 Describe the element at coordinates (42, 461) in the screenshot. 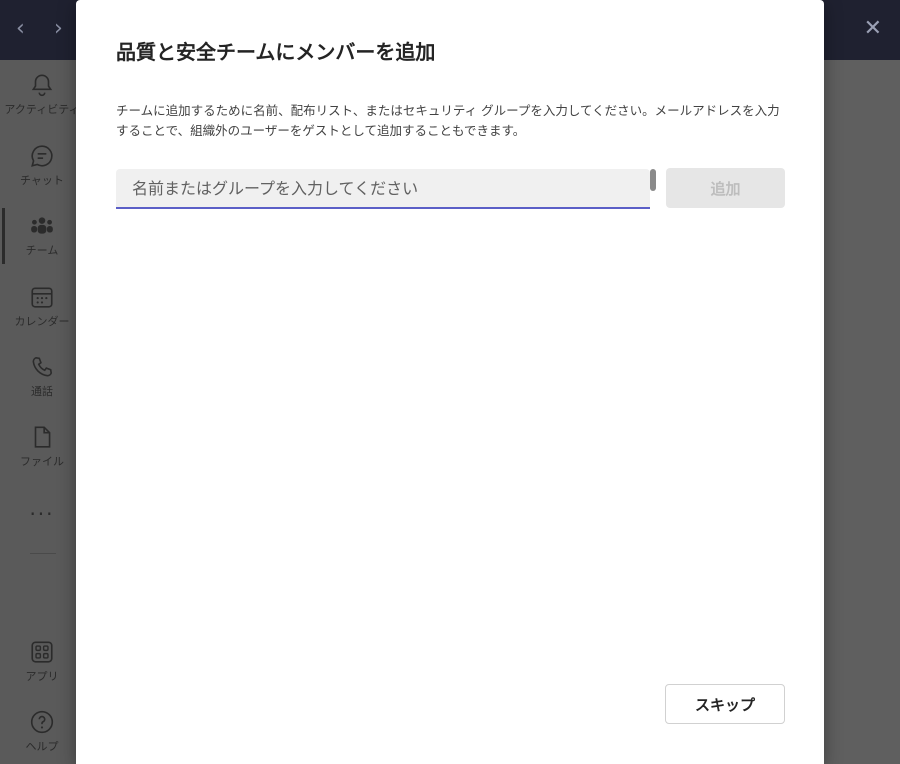

I see `rail-item-label: ファイル` at that location.